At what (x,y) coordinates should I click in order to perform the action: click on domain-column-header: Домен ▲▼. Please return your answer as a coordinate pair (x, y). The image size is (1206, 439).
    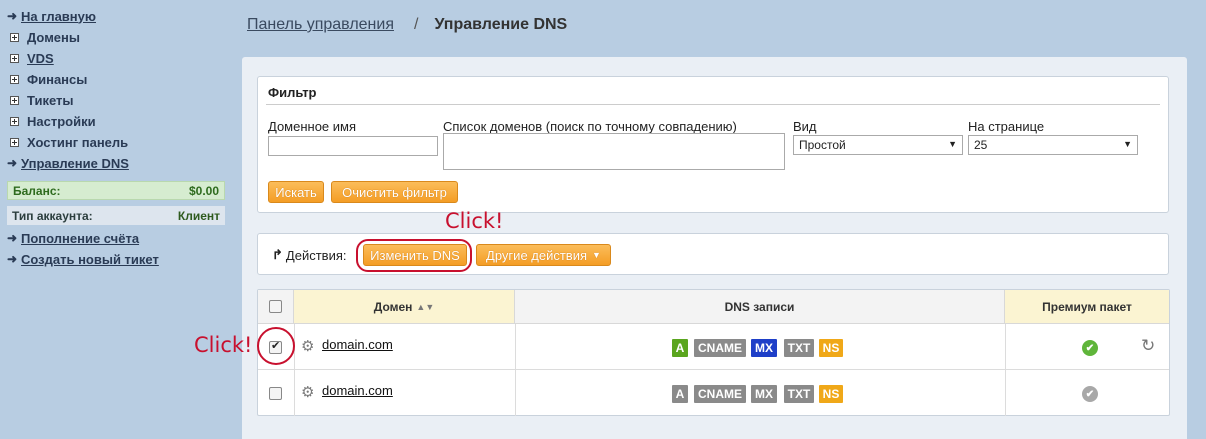
    Looking at the image, I should click on (404, 307).